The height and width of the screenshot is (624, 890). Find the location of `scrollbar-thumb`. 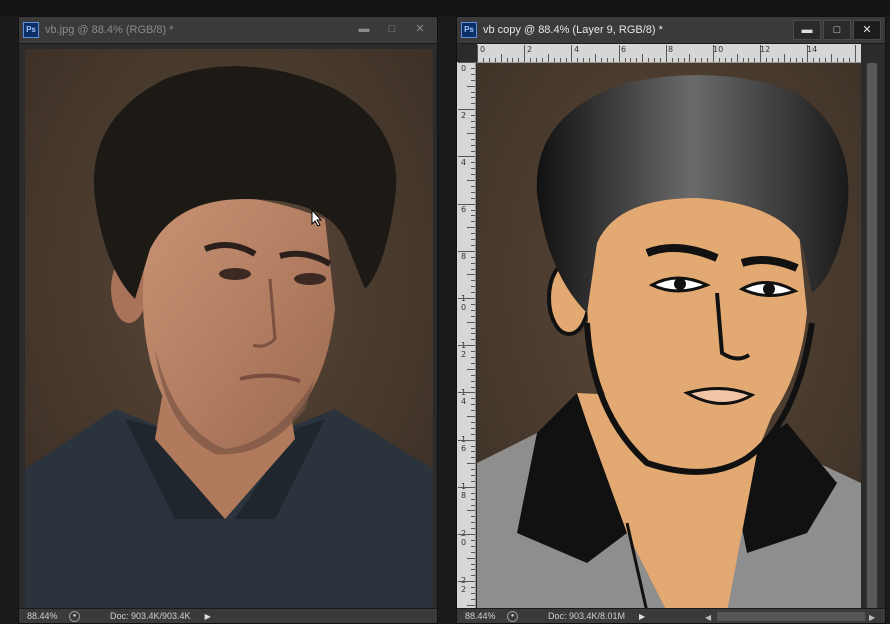

scrollbar-thumb is located at coordinates (872, 335).